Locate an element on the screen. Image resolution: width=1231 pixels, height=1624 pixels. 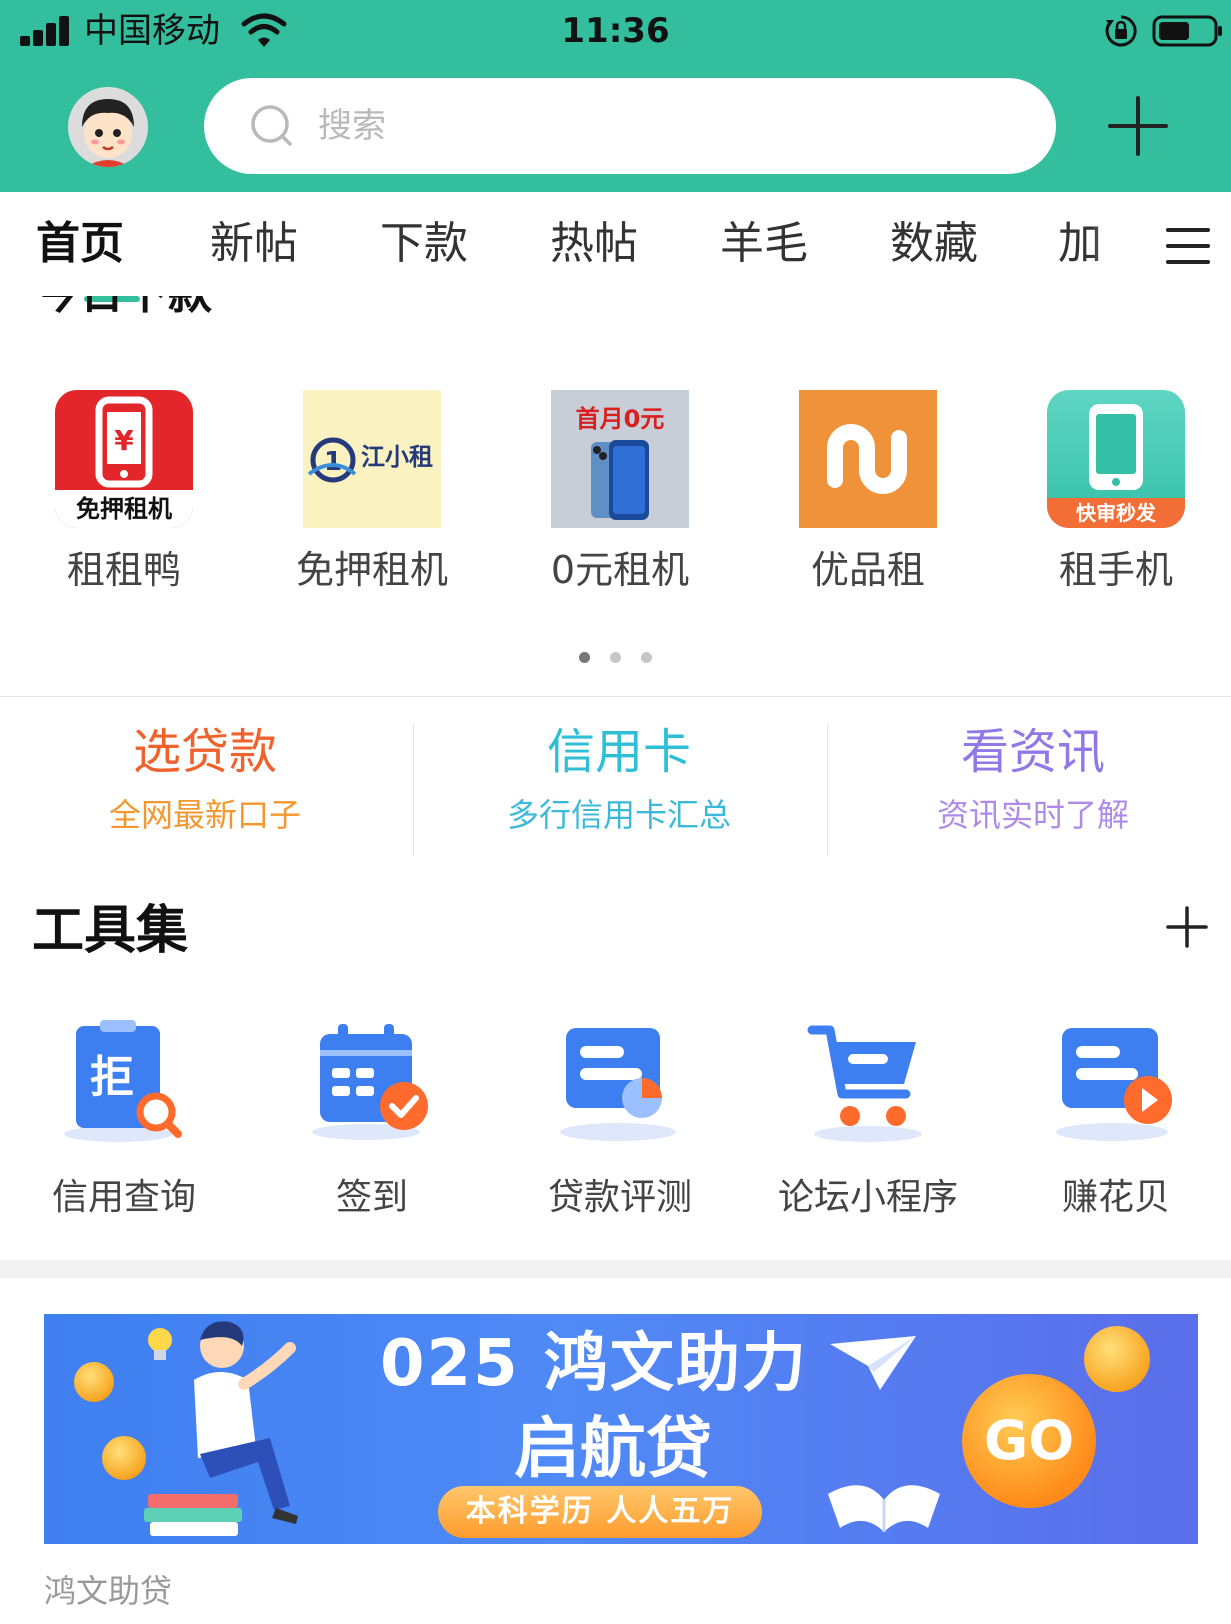
tool-label: 论坛小程序 is located at coordinates (867, 1197).